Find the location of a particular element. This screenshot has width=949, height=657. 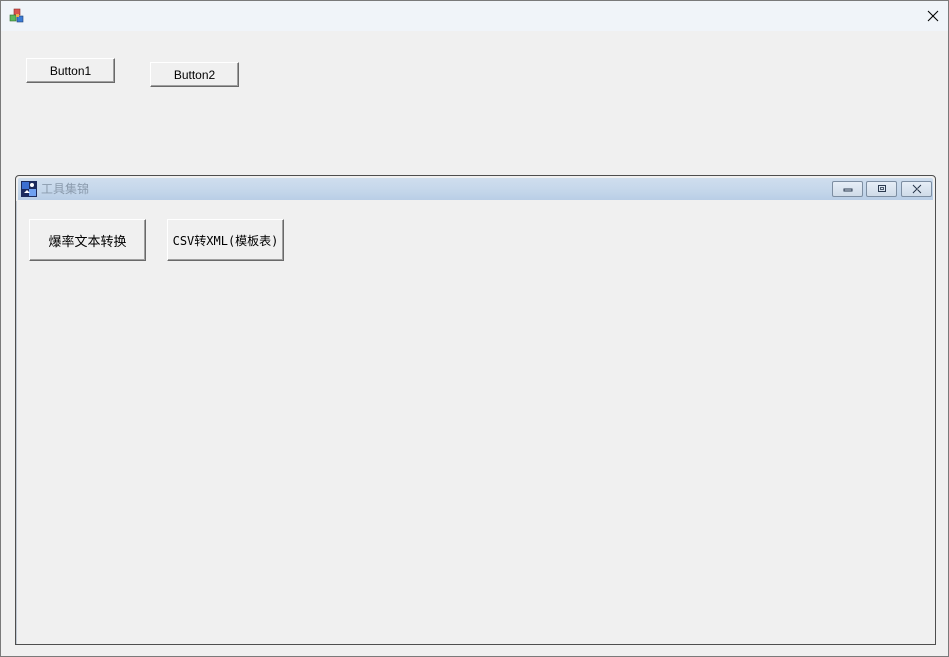

child-window-title: 工具集锦 is located at coordinates (65, 189).